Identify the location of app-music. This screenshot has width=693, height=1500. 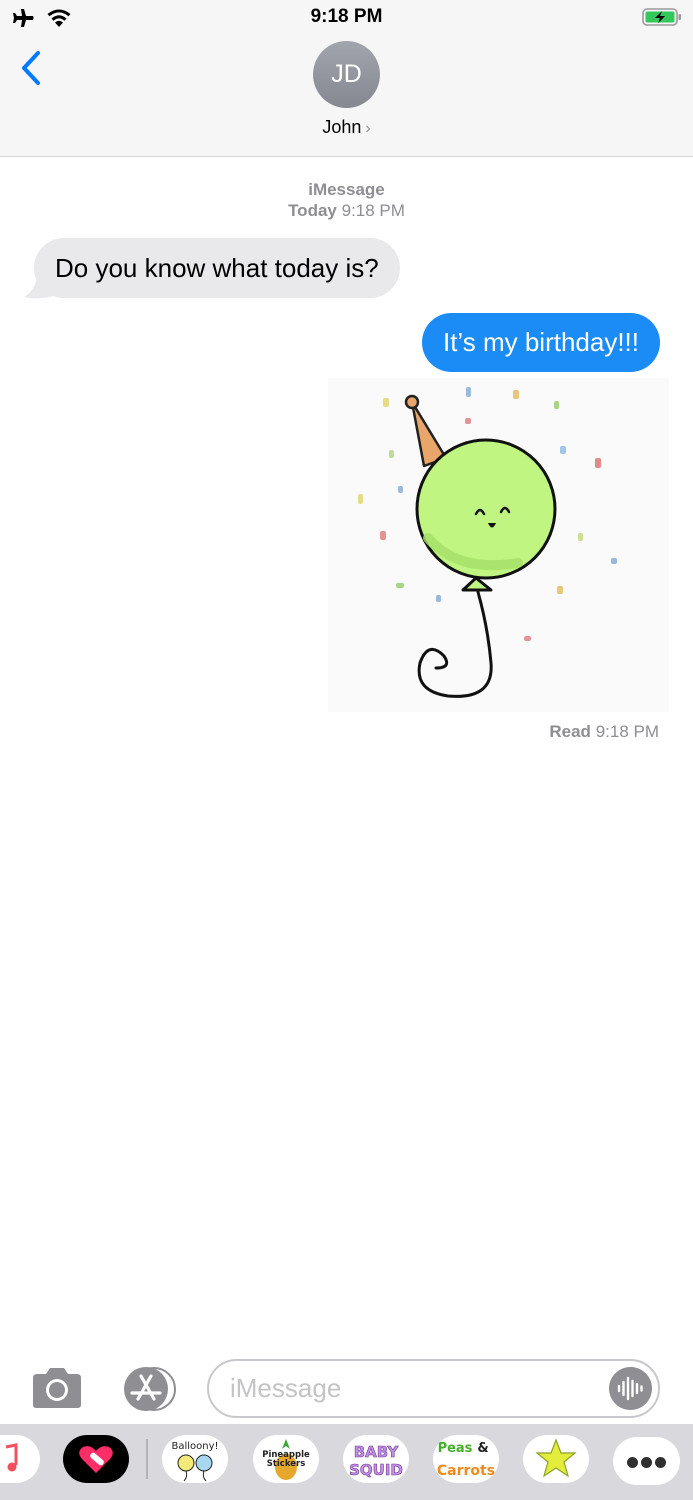
(20, 1459).